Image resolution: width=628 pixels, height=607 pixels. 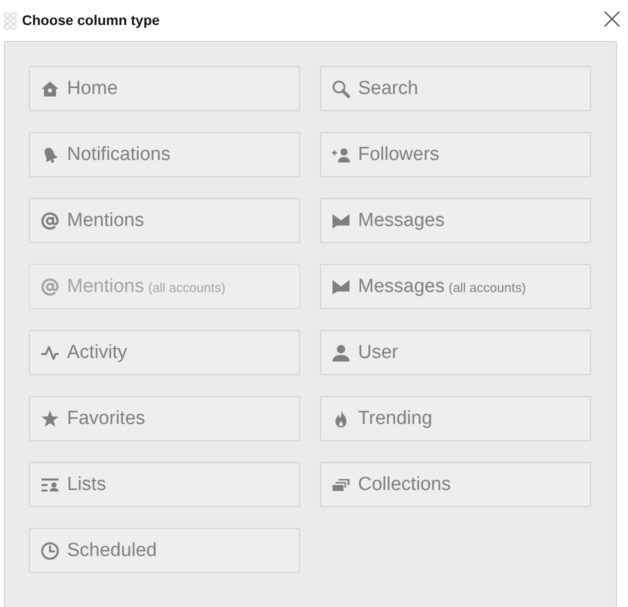 What do you see at coordinates (455, 154) in the screenshot?
I see `column-type-button: Followers` at bounding box center [455, 154].